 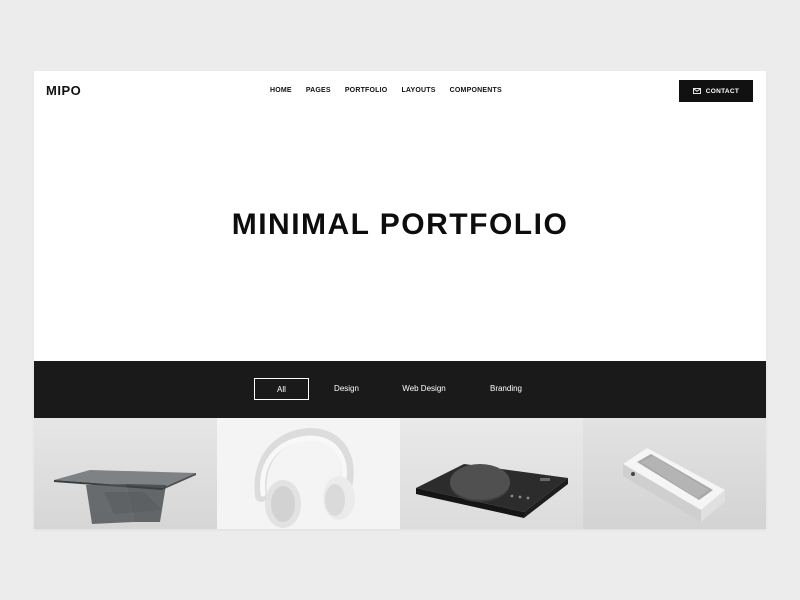 I want to click on filter-all: All, so click(x=281, y=389).